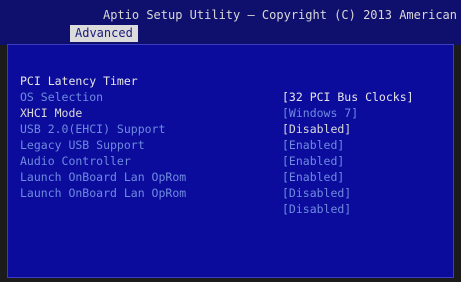 This screenshot has width=461, height=282. I want to click on setting-label: Launch OnBoard Lan OpRom, so click(103, 193).